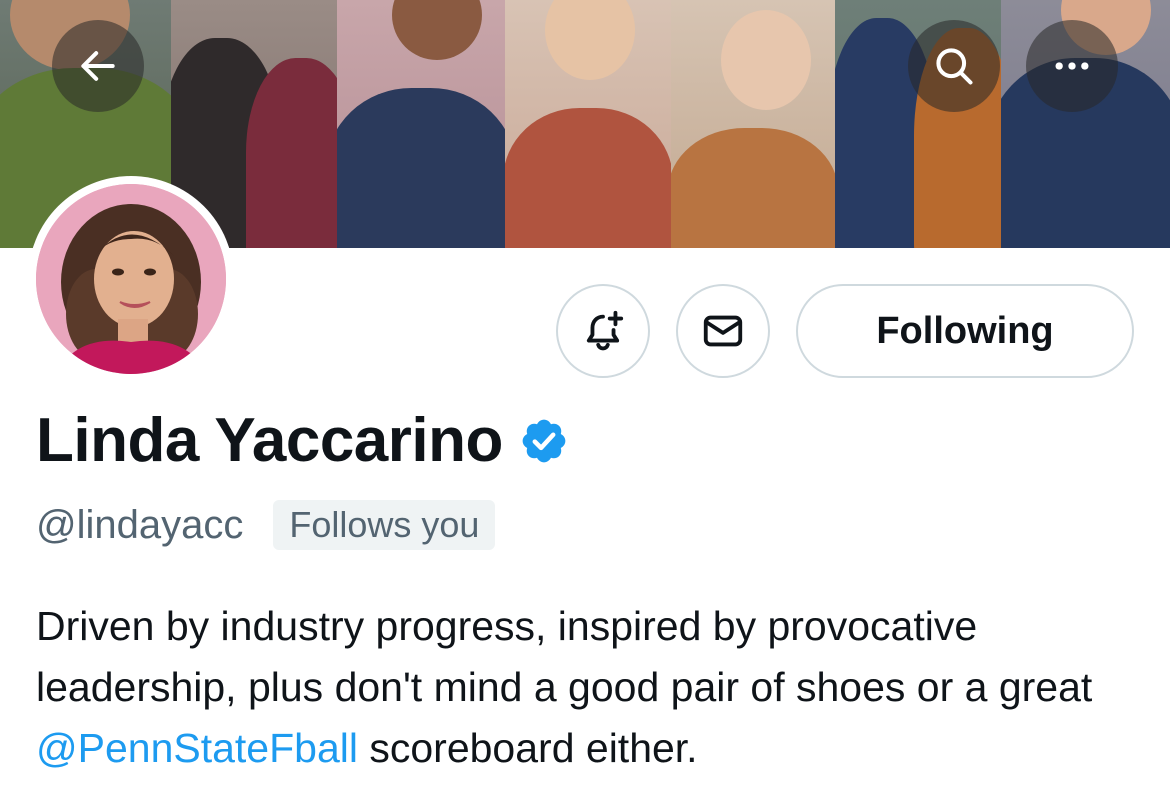  I want to click on handle-row: @lindayacc Follows you, so click(266, 525).